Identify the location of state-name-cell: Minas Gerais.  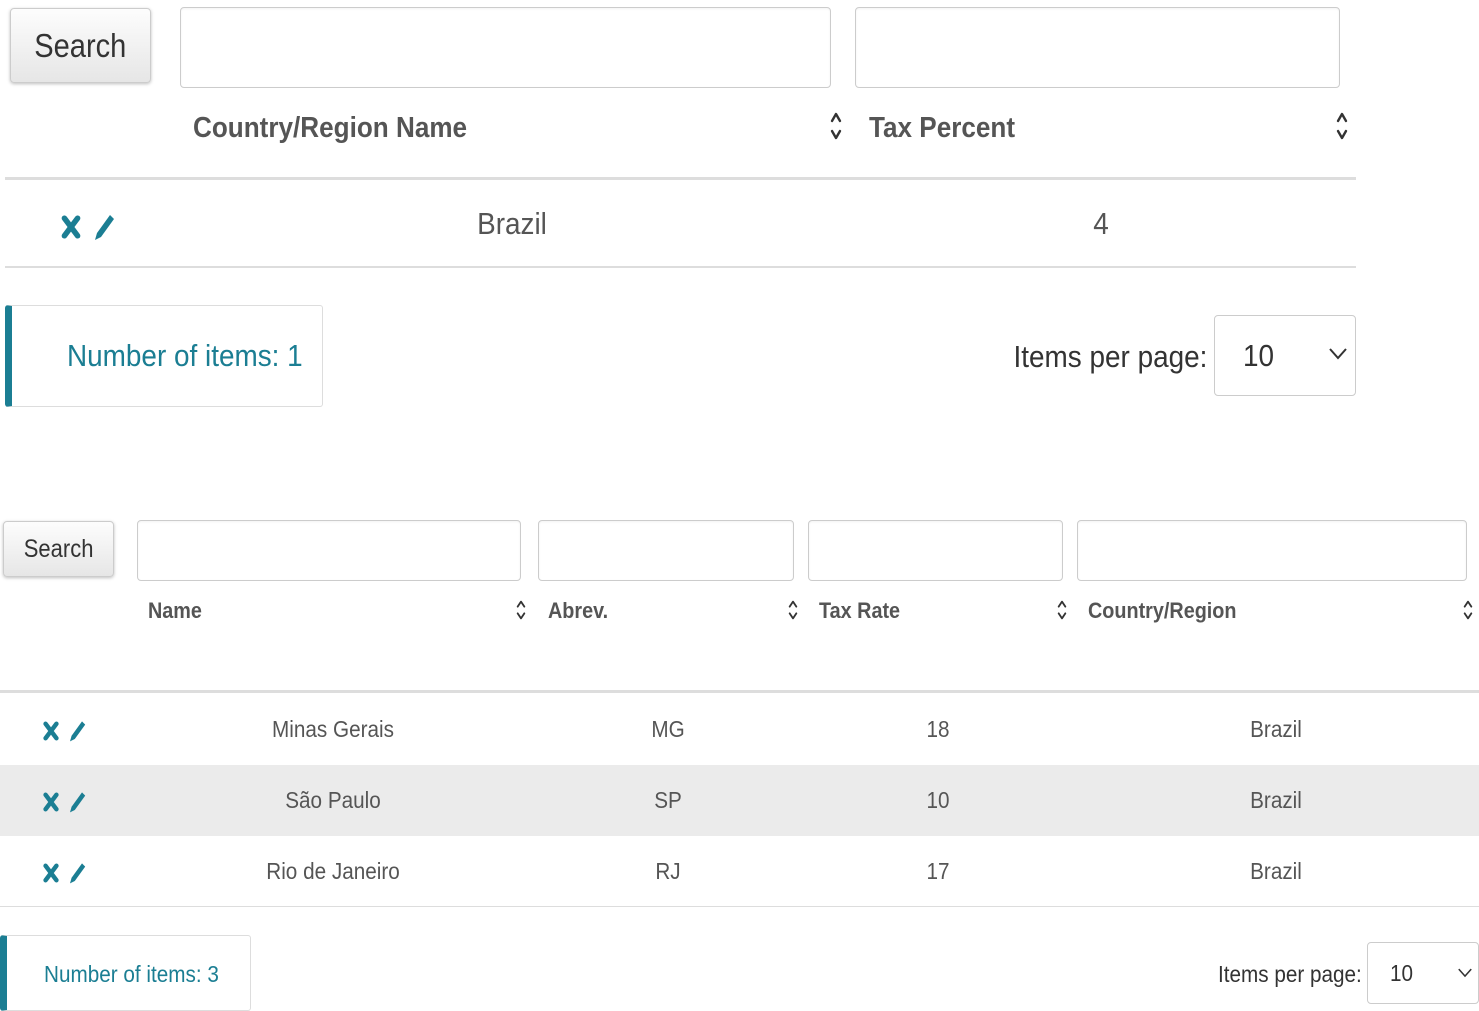
(333, 729).